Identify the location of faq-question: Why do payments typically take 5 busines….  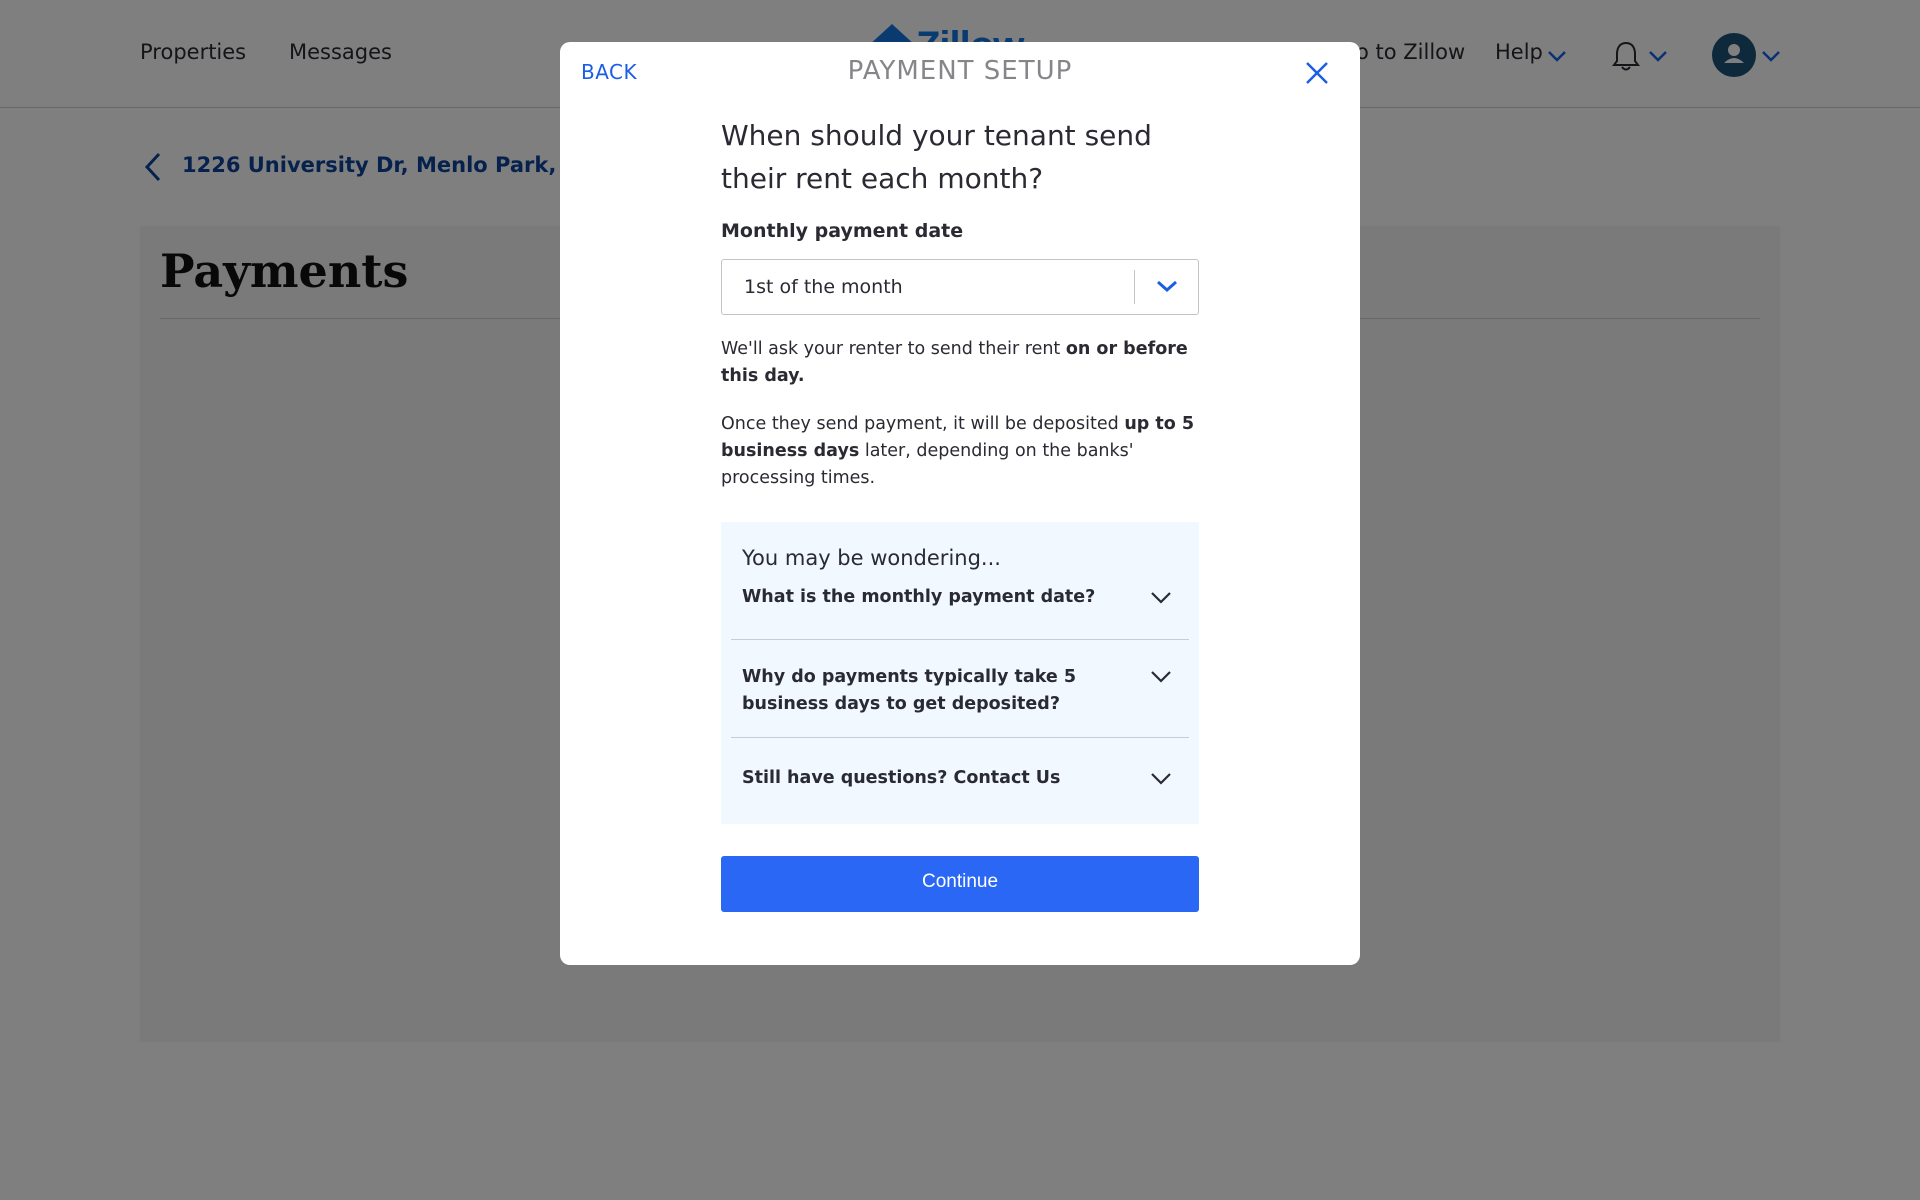
(909, 690).